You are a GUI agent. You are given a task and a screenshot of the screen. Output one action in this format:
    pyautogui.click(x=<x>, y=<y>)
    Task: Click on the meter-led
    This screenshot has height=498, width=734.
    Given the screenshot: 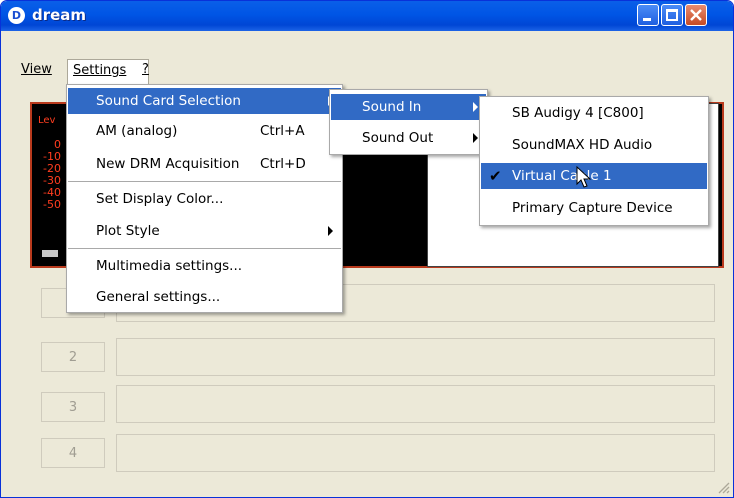 What is the action you would take?
    pyautogui.click(x=50, y=253)
    